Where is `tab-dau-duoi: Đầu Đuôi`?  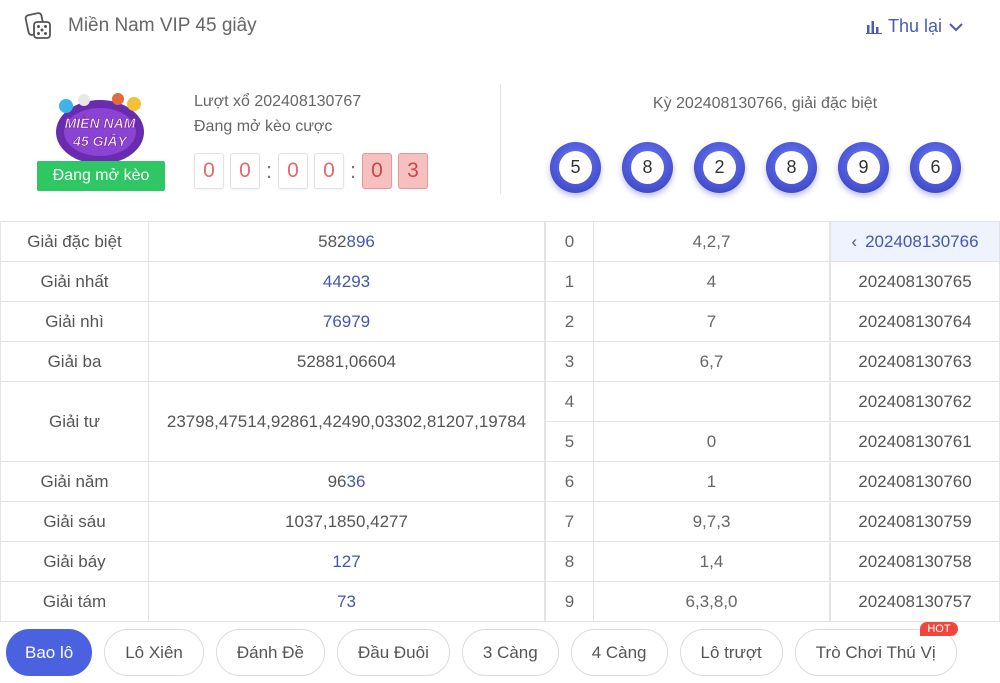
tab-dau-duoi: Đầu Đuôi is located at coordinates (393, 652).